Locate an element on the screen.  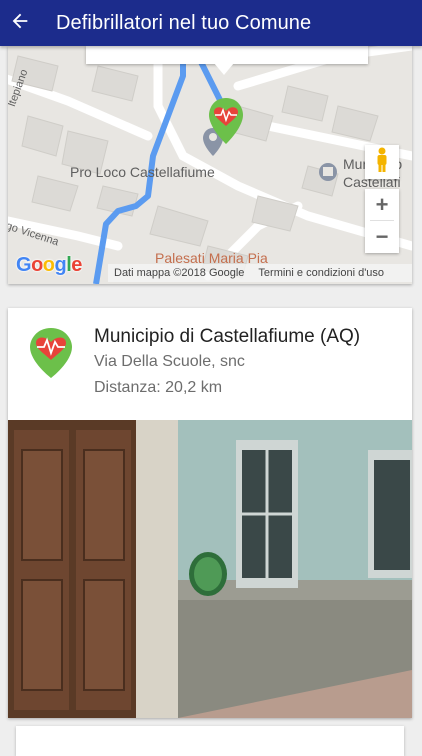
next-card-preview is located at coordinates (210, 741).